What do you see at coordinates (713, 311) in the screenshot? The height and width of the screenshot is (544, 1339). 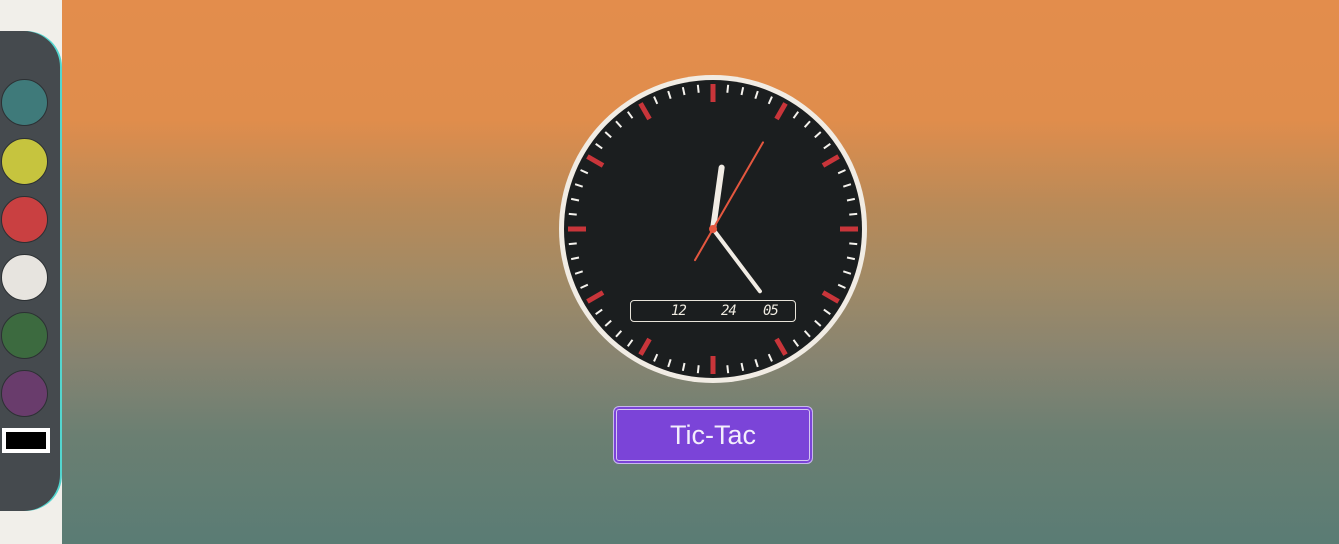 I see `digital-time-display: 12 24 05` at bounding box center [713, 311].